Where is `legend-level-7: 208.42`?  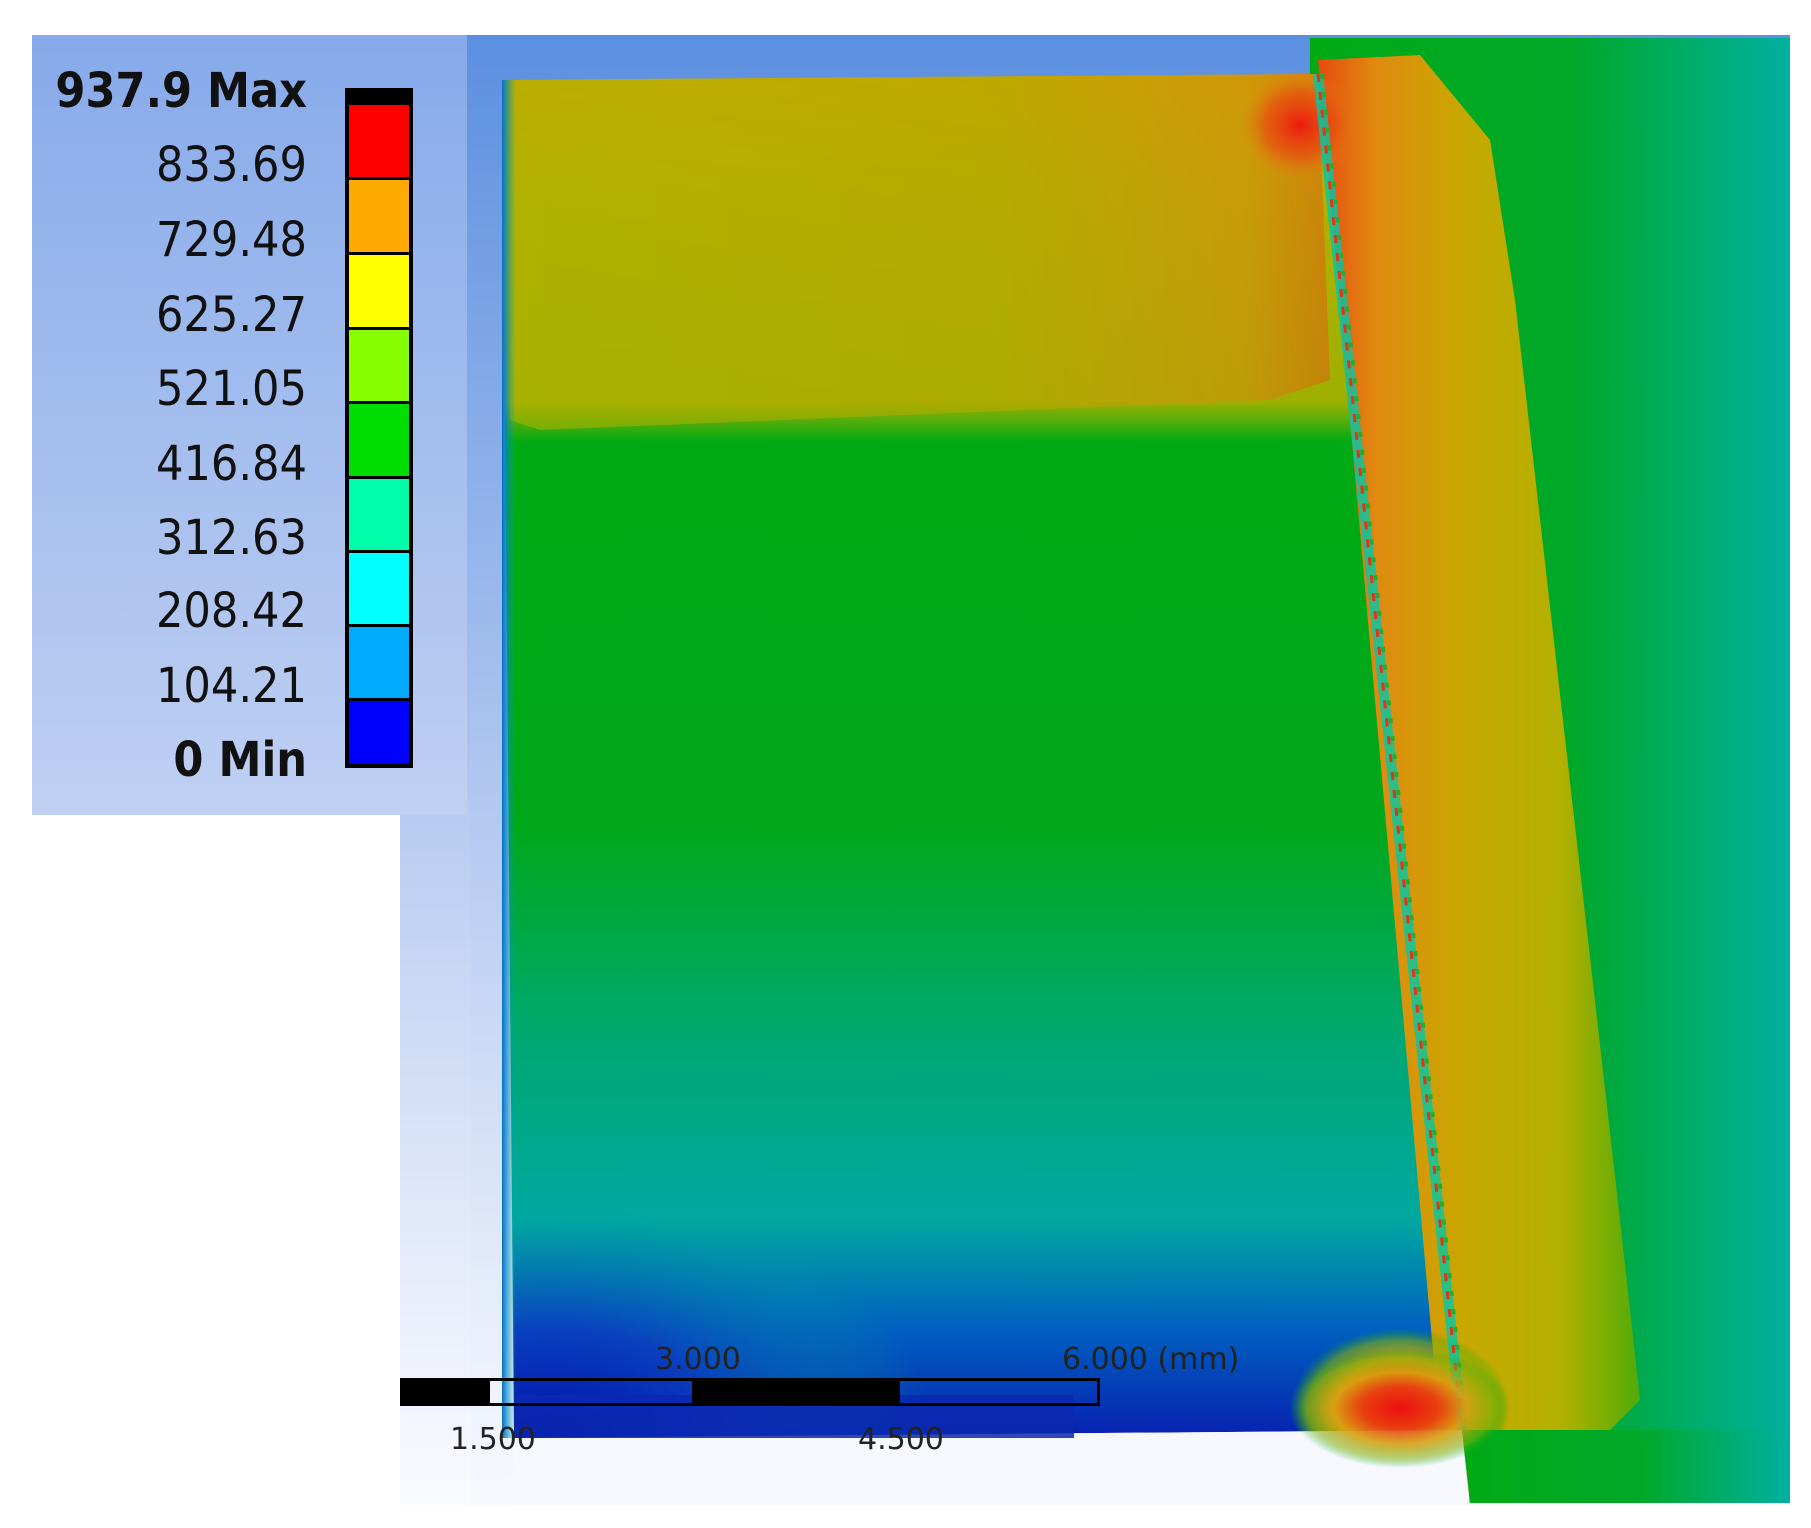
legend-level-7: 208.42 is located at coordinates (231, 611).